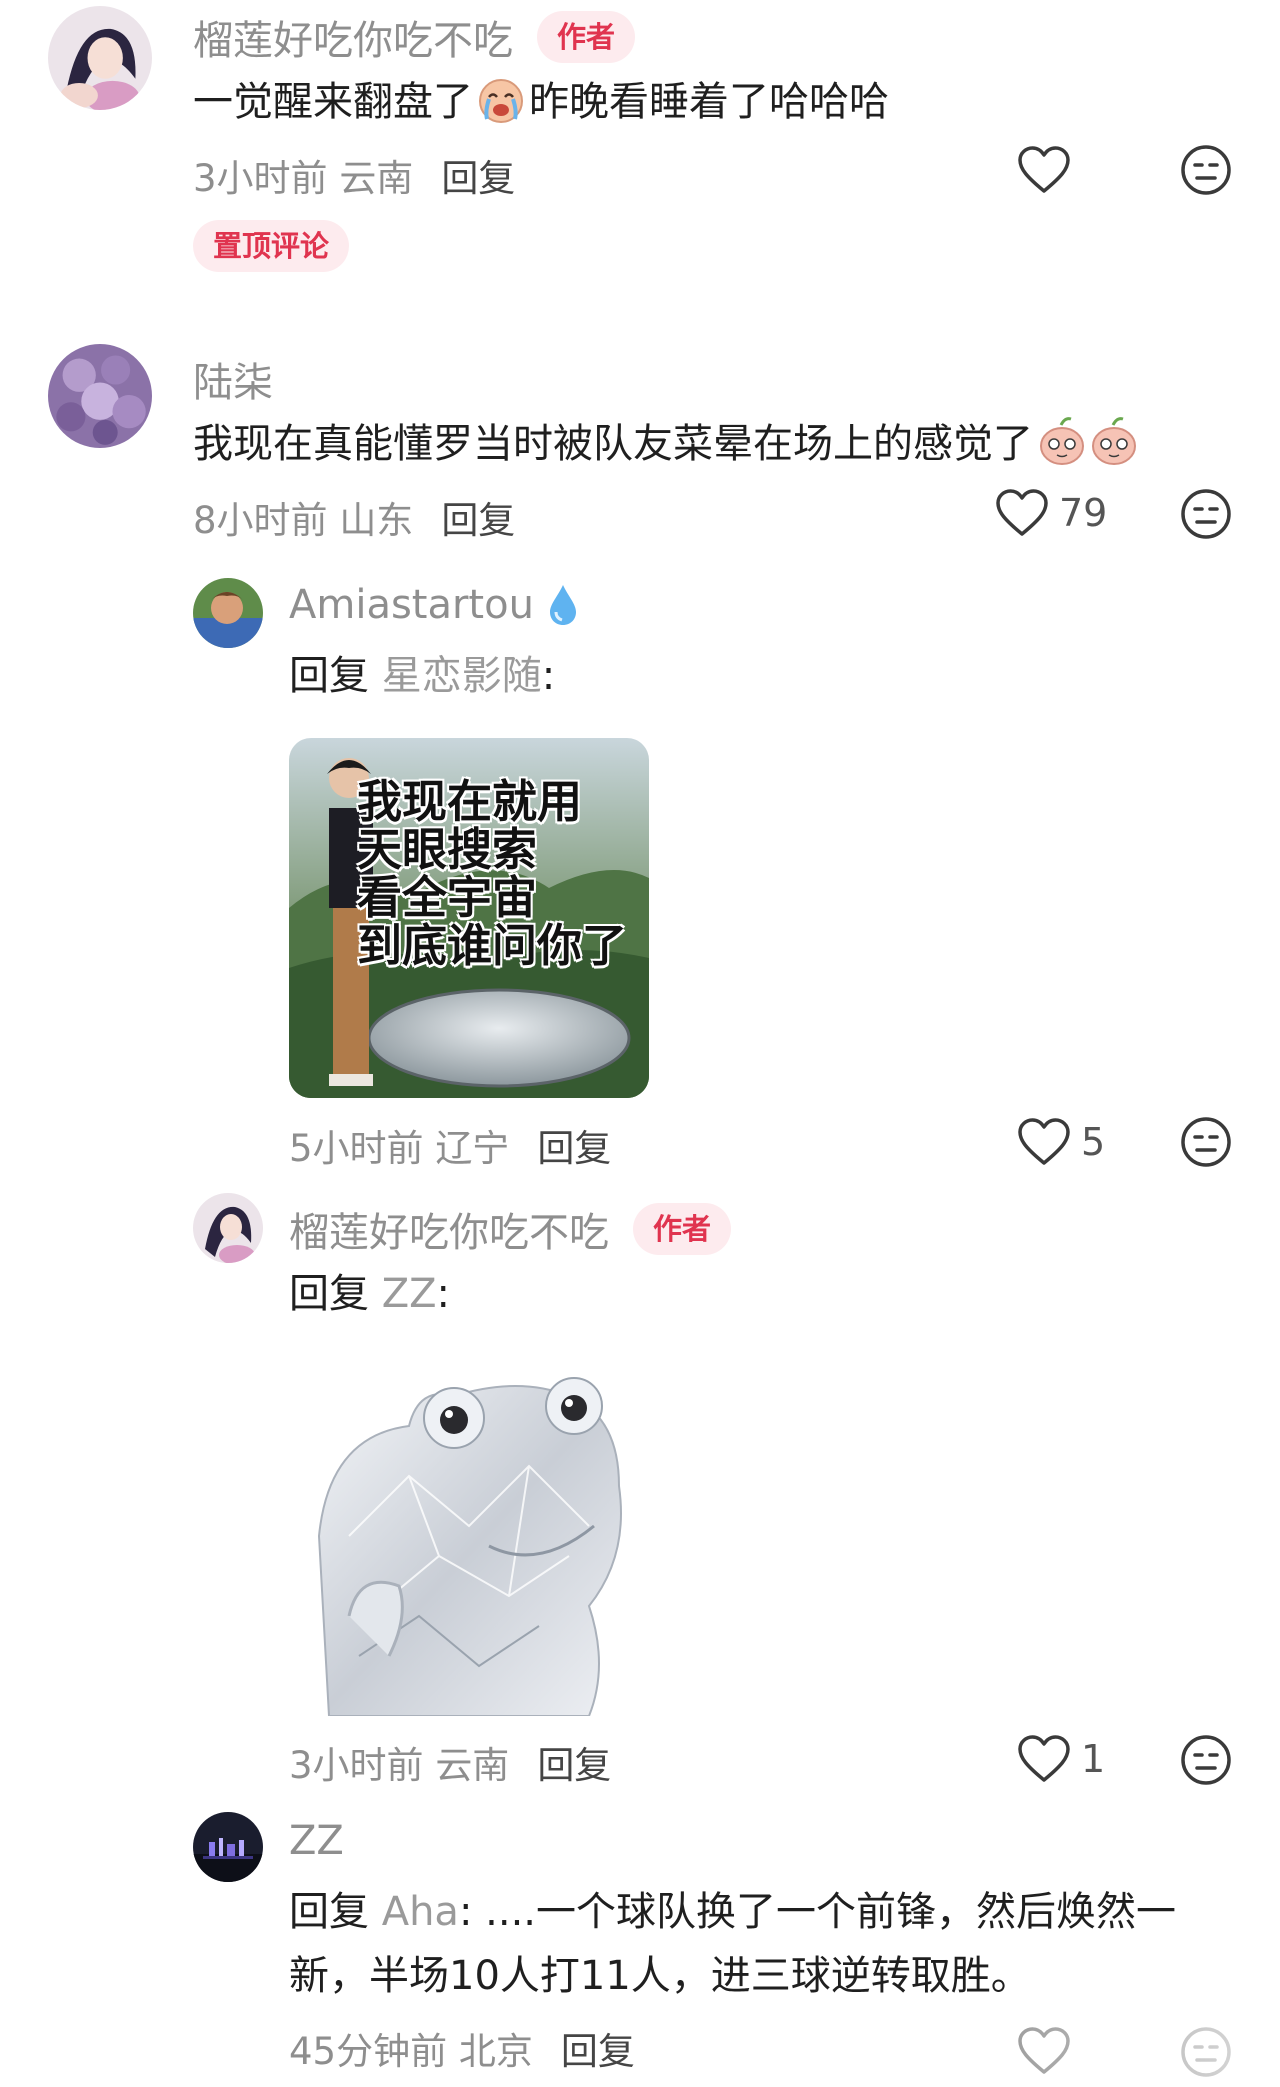 This screenshot has height=2087, width=1280. Describe the element at coordinates (316, 1841) in the screenshot. I see `username: ZZ` at that location.